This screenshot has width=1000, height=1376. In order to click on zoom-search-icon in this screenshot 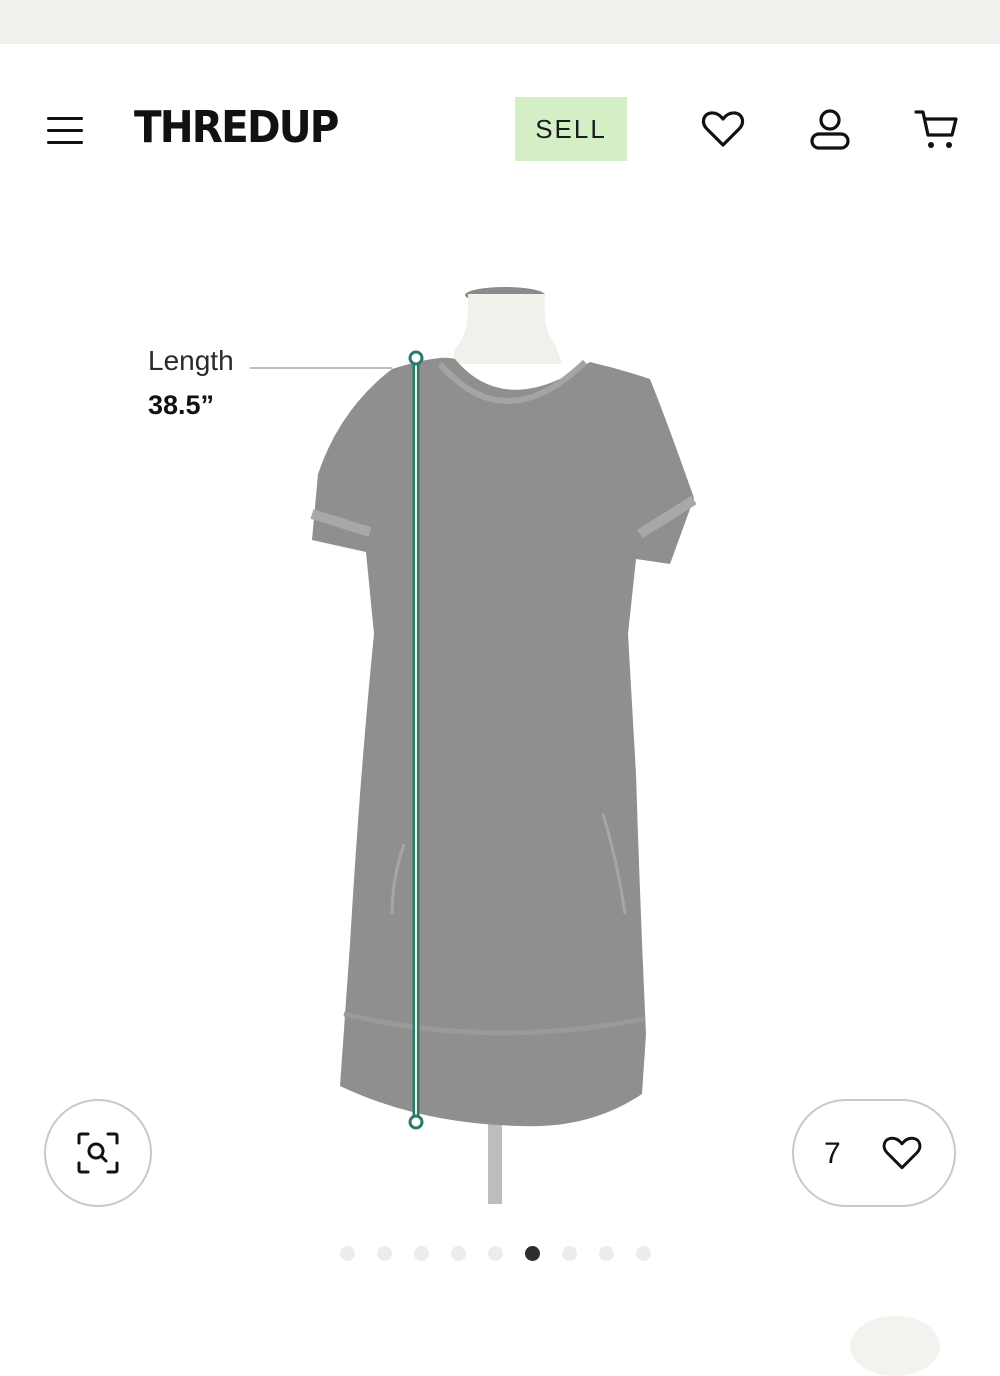, I will do `click(98, 1153)`.